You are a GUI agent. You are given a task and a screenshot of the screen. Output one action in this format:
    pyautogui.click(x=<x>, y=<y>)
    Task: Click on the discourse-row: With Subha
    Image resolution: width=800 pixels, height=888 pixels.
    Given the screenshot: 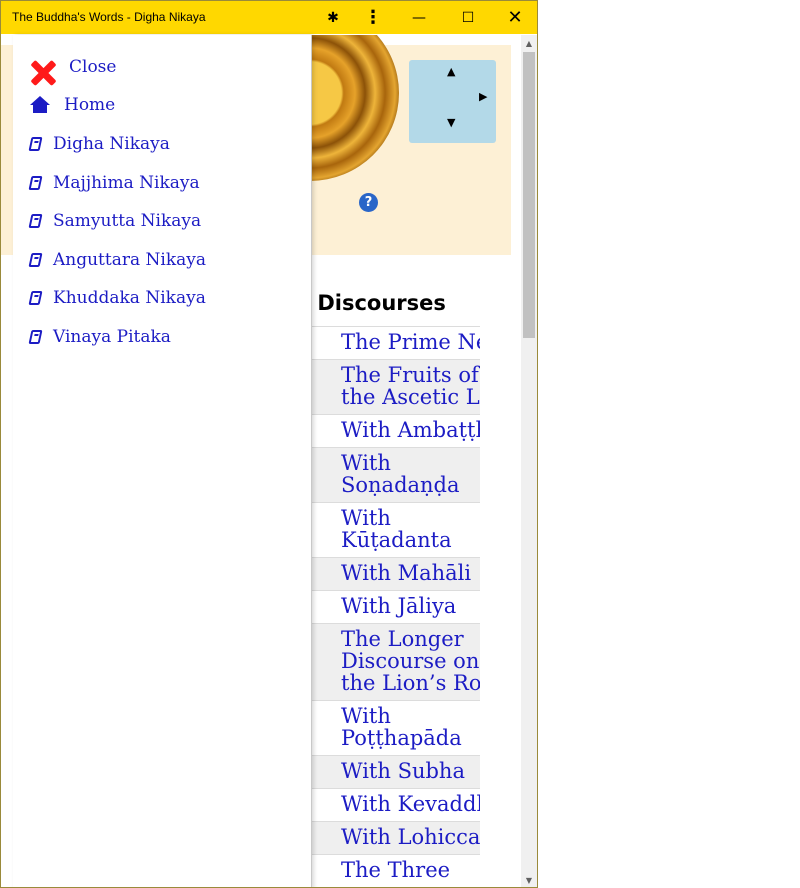 What is the action you would take?
    pyautogui.click(x=396, y=771)
    